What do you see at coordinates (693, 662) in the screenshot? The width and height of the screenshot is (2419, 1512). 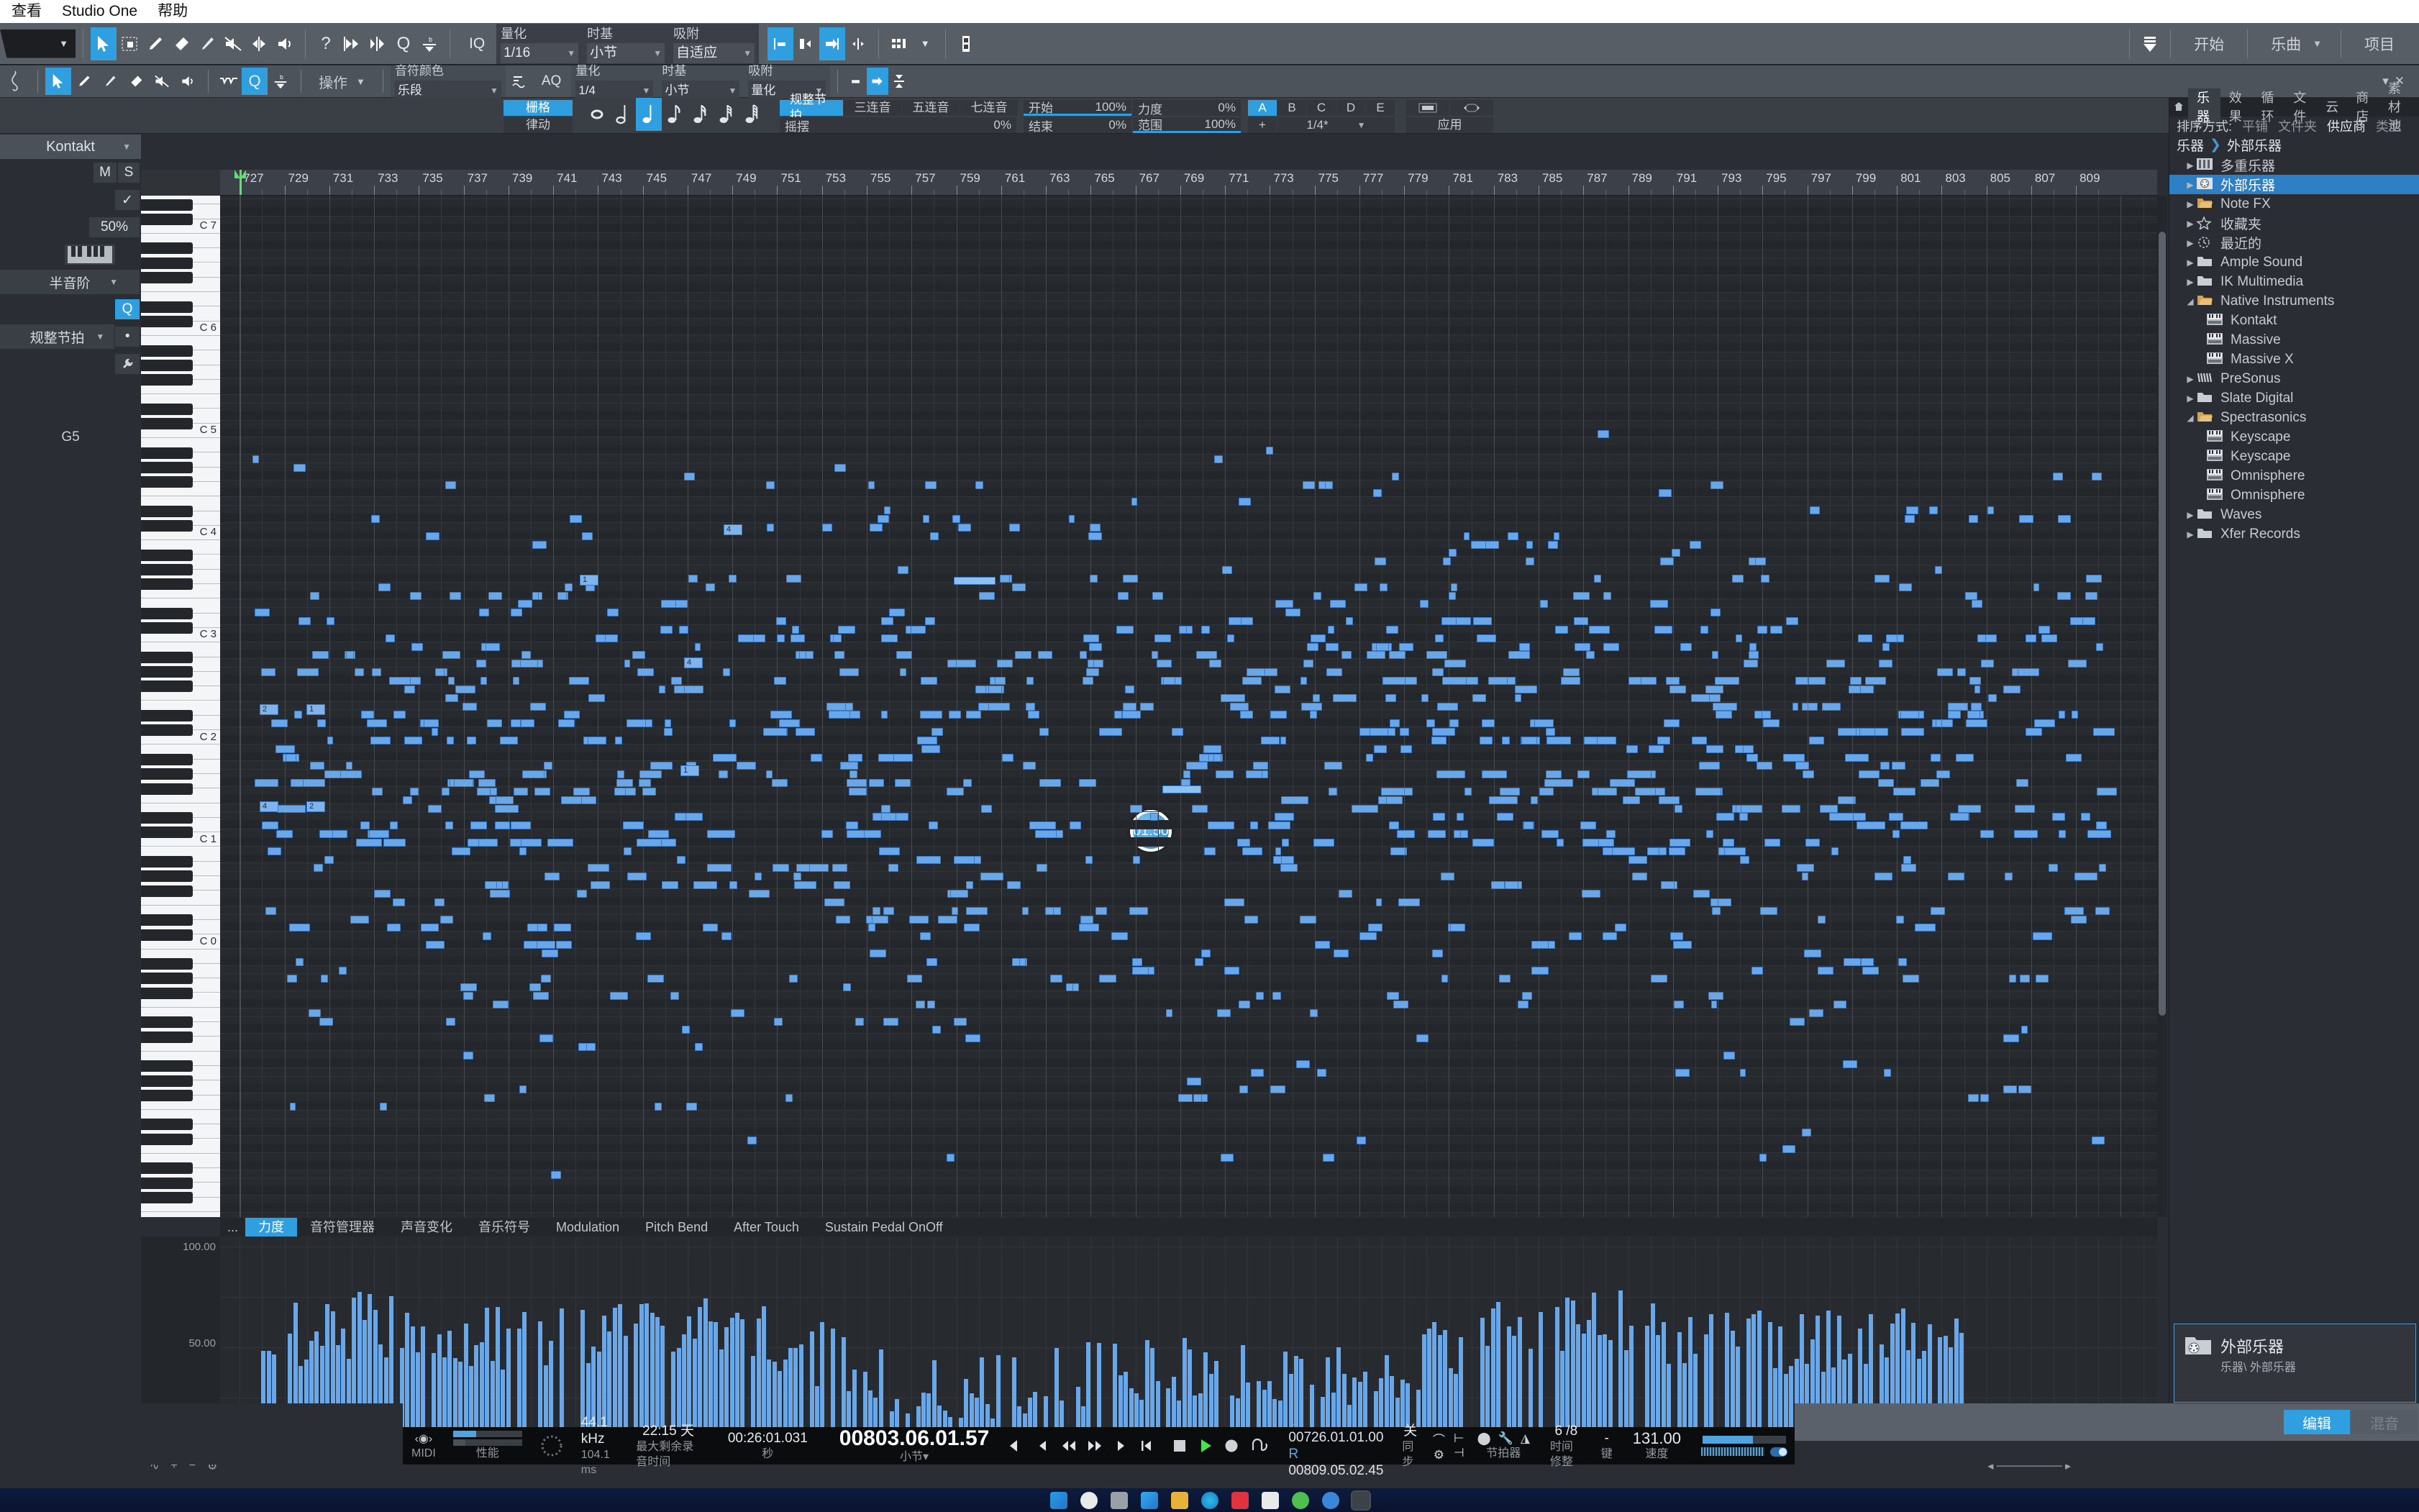 I see `midi-note-labeled: 4` at bounding box center [693, 662].